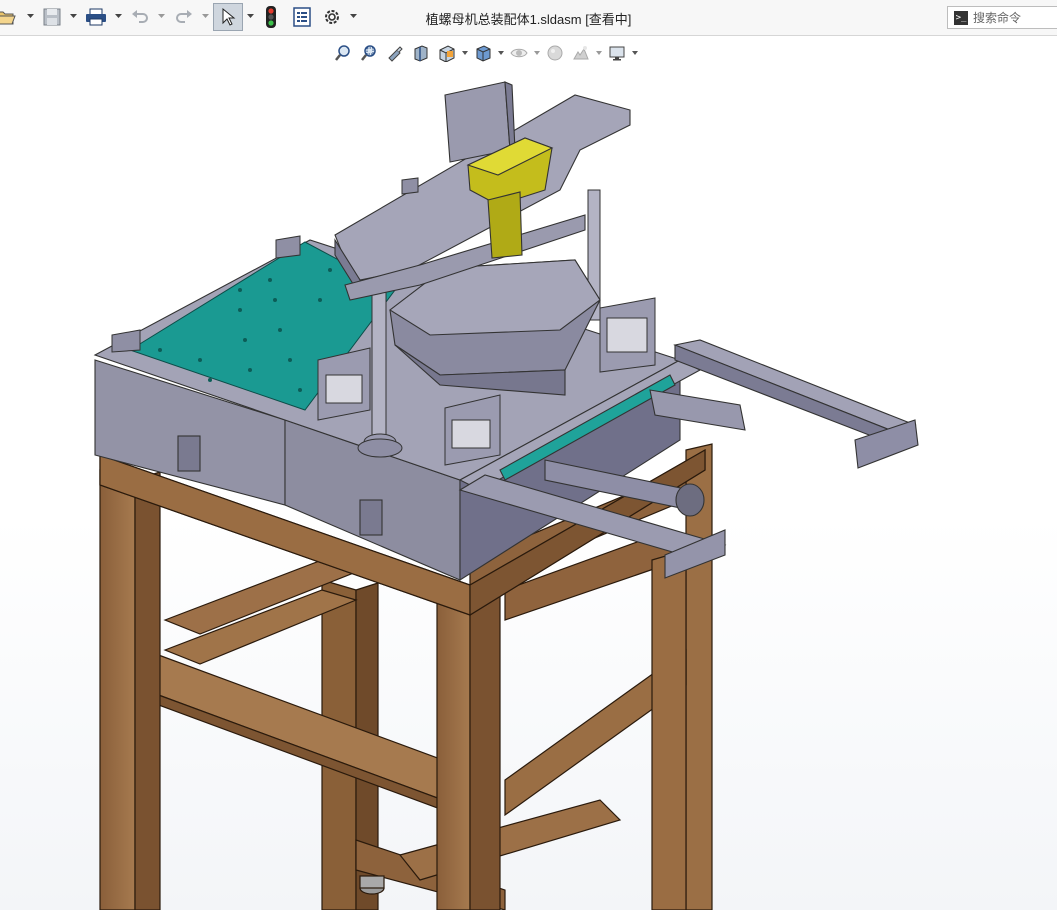  I want to click on print-dropdown-chevron-icon, so click(118, 16).